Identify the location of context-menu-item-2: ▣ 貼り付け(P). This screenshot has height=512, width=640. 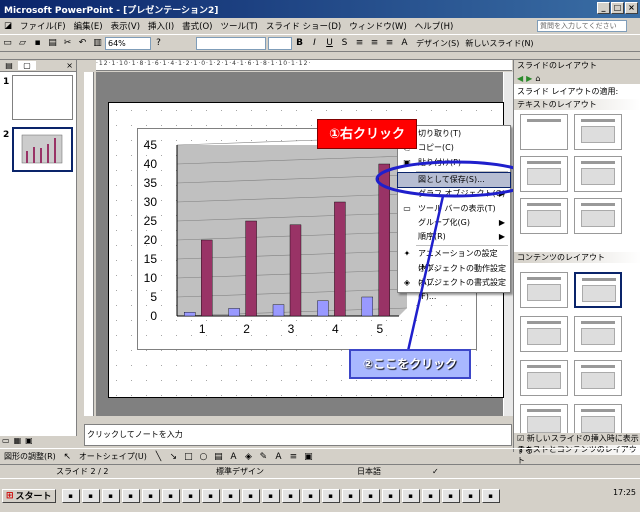
(454, 163).